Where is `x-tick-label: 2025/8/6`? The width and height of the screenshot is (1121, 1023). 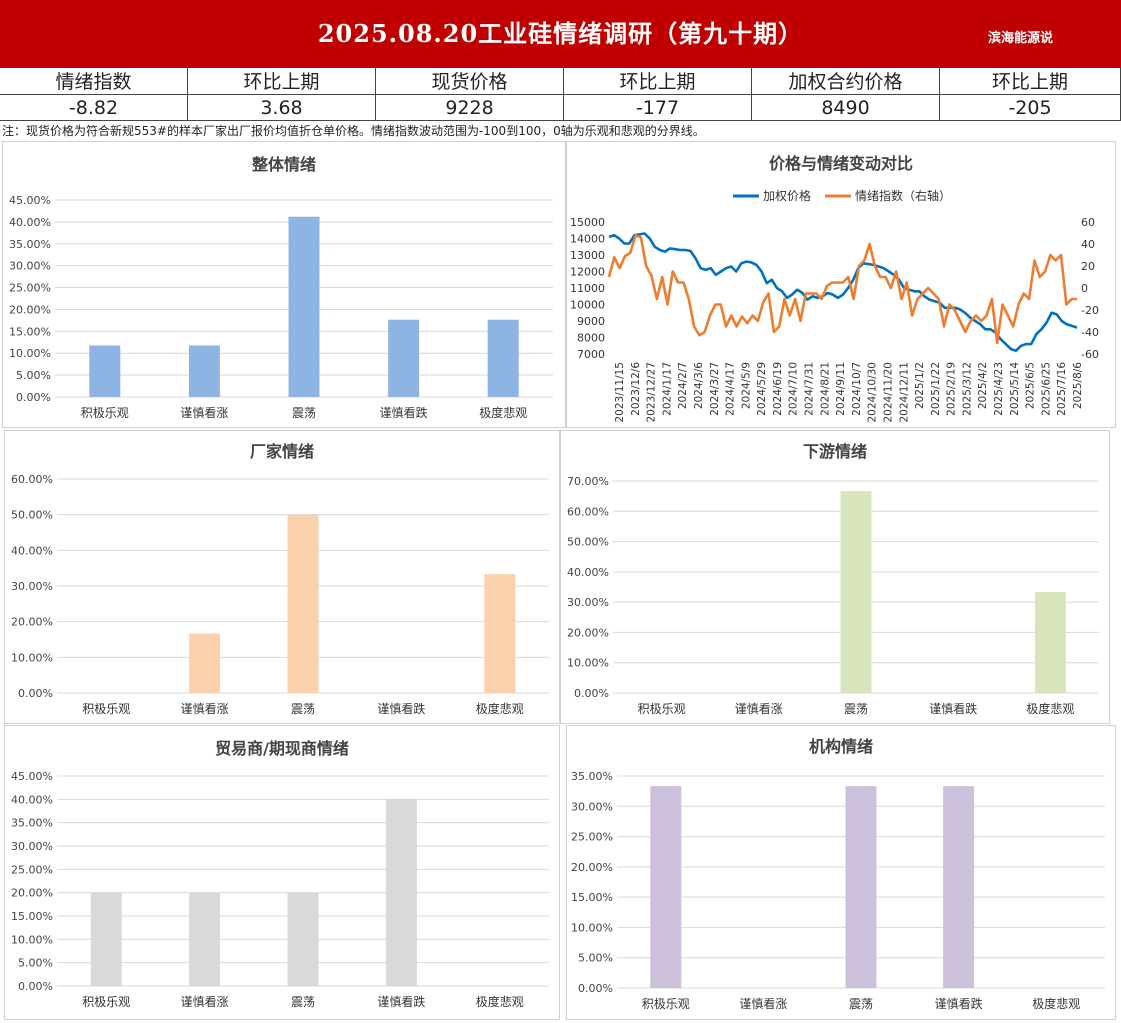 x-tick-label: 2025/8/6 is located at coordinates (1078, 385).